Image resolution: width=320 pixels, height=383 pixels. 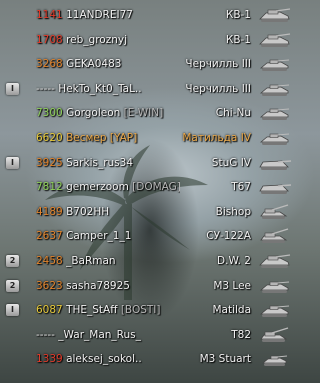 I want to click on clan-tag: [YAP], so click(x=123, y=138).